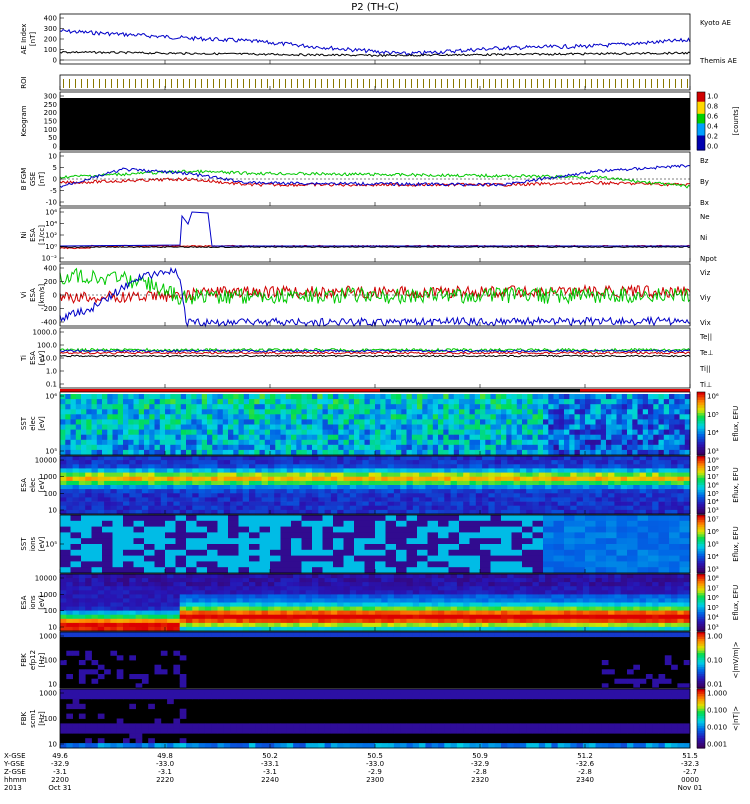 Image resolution: width=750 pixels, height=804 pixels. I want to click on panel-ylabel: ESA, so click(33, 295).